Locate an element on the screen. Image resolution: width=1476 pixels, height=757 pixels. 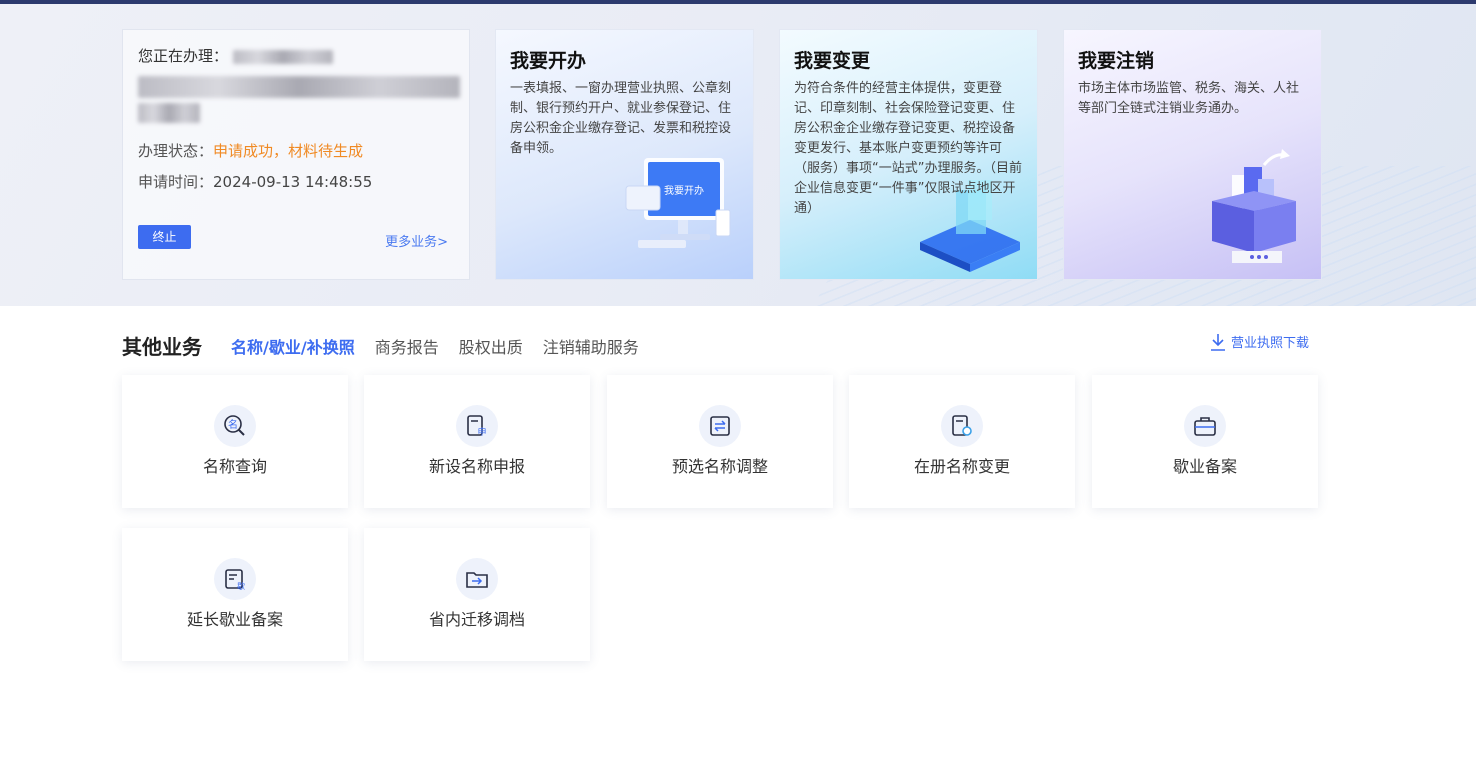
business-tabs: 名称/歇业/补换照 商务报告 股权出质 注销辅助服务 is located at coordinates (435, 346).